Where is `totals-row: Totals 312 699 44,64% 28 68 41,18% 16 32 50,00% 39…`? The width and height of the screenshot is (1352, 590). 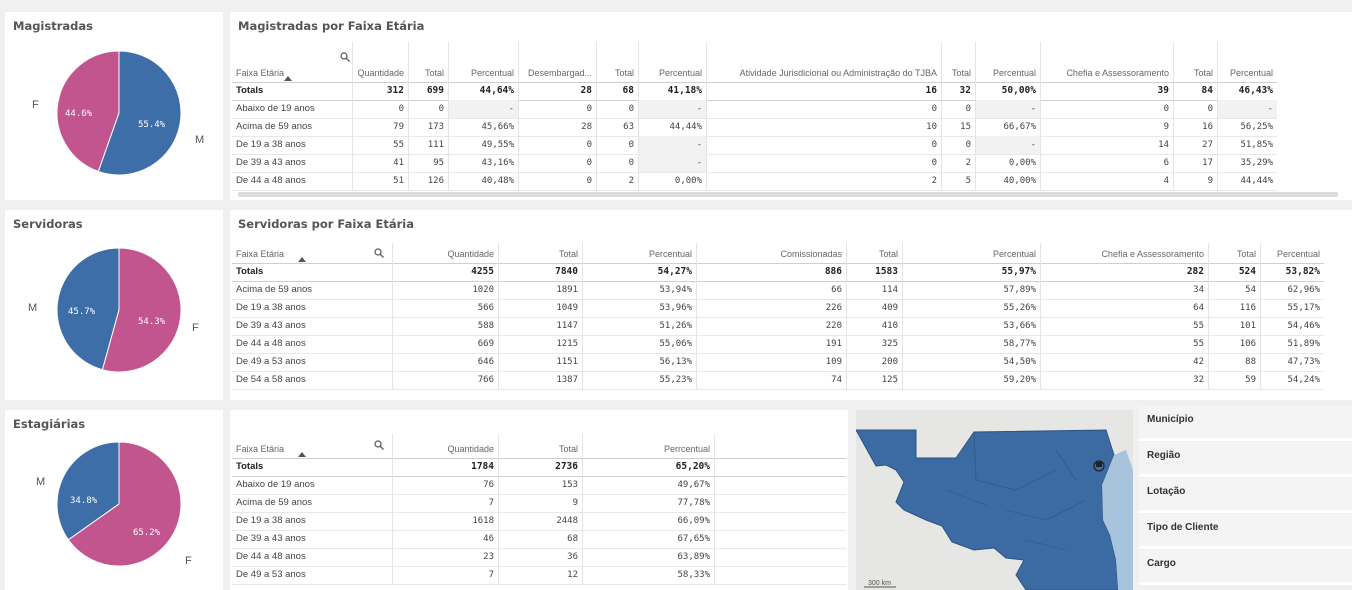
totals-row: Totals 312 699 44,64% 28 68 41,18% 16 32 50,00% 39… is located at coordinates (754, 91).